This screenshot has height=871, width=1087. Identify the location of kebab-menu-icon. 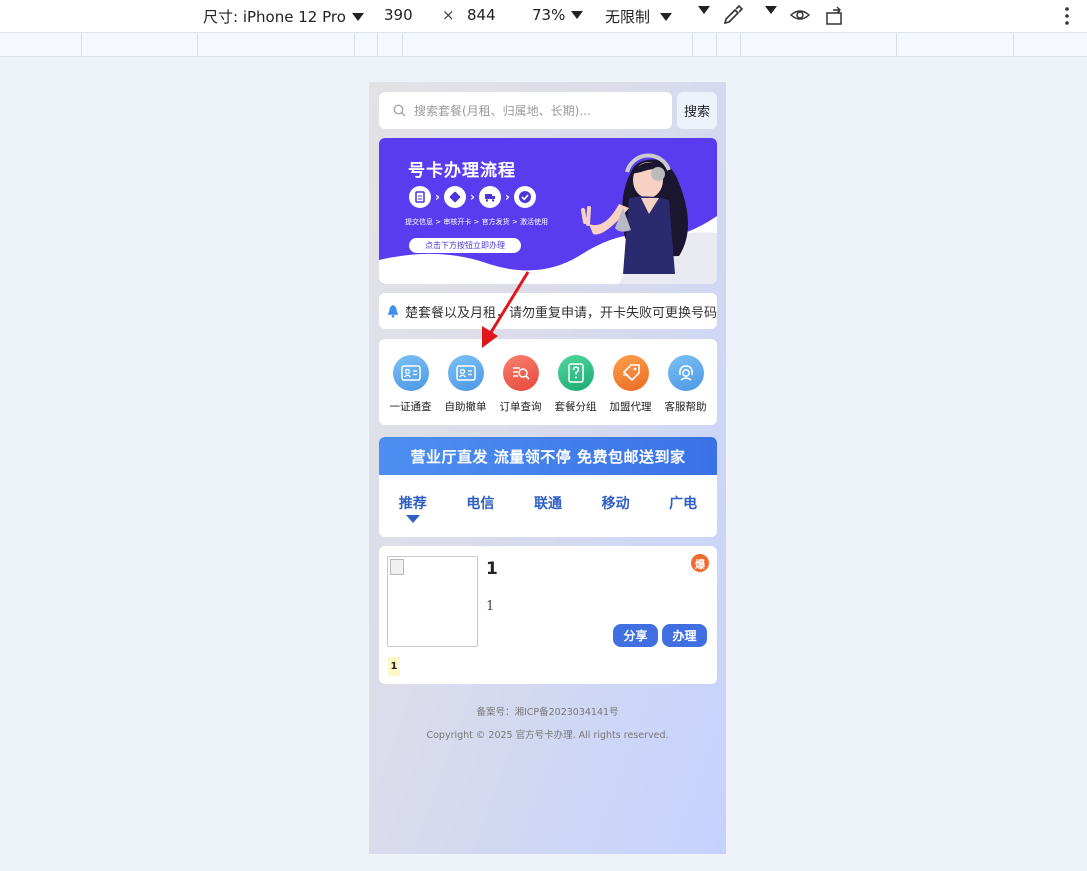
(1067, 16).